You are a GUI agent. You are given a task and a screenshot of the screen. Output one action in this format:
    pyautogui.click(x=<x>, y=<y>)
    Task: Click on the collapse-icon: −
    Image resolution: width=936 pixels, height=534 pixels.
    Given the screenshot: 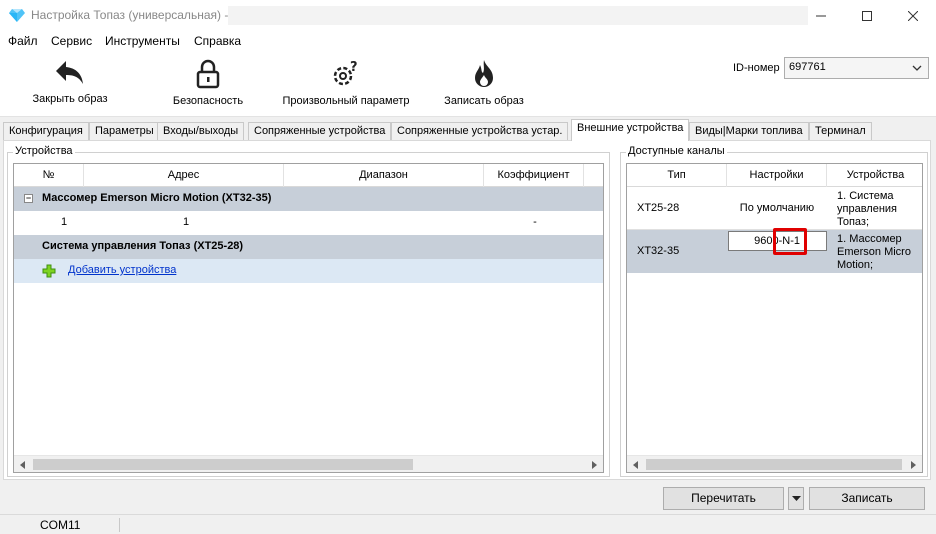 What is the action you would take?
    pyautogui.click(x=28, y=198)
    